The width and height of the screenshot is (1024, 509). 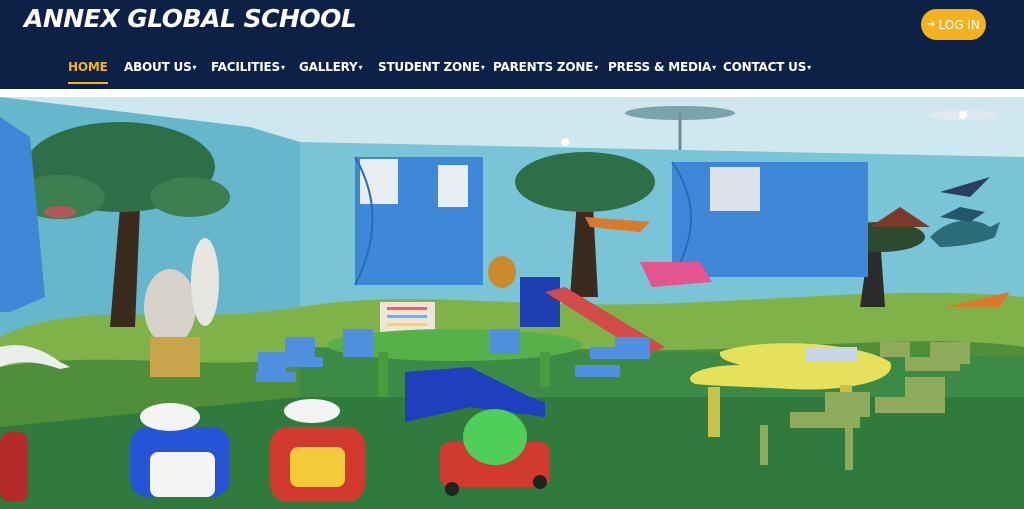 What do you see at coordinates (248, 67) in the screenshot?
I see `nav-item-facilities: FACILITIES▾` at bounding box center [248, 67].